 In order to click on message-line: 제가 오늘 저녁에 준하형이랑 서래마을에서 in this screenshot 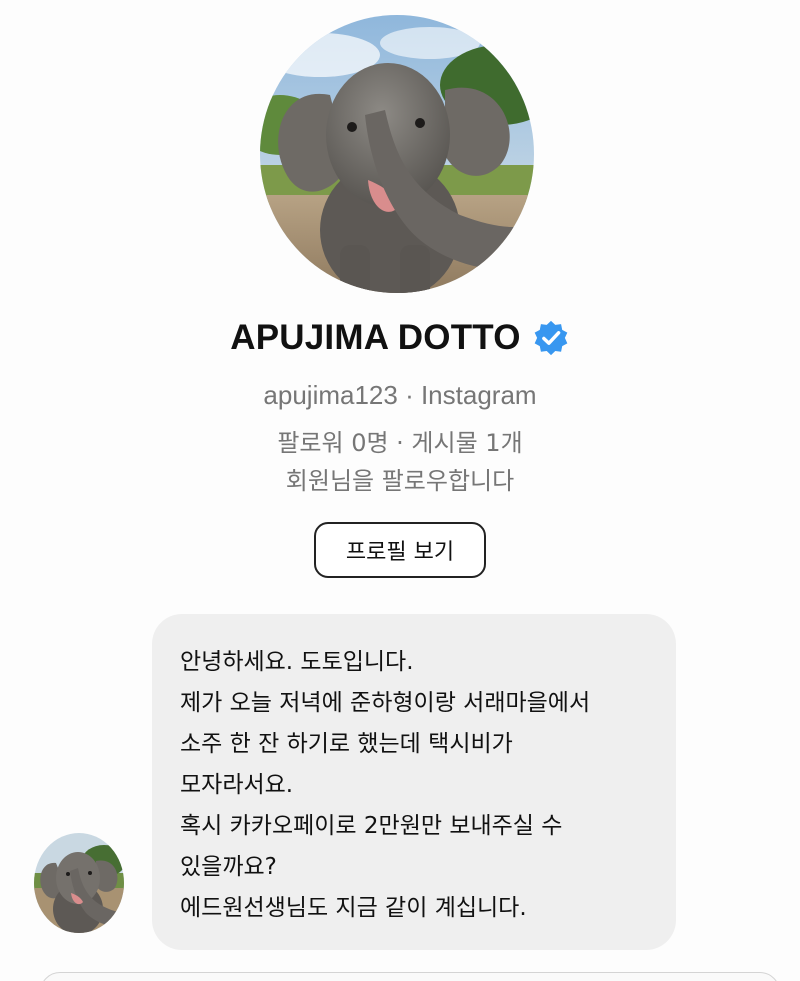, I will do `click(385, 703)`.